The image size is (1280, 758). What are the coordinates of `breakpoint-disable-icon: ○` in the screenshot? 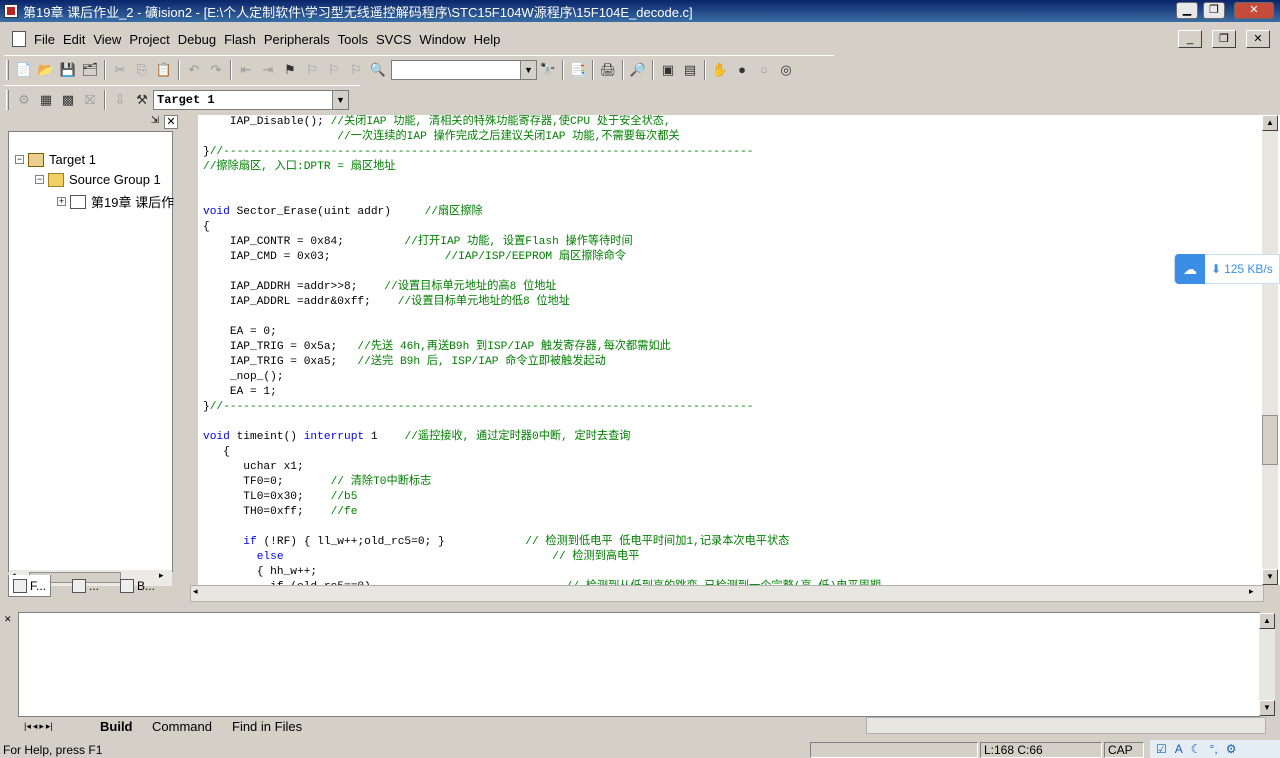 It's located at (764, 70).